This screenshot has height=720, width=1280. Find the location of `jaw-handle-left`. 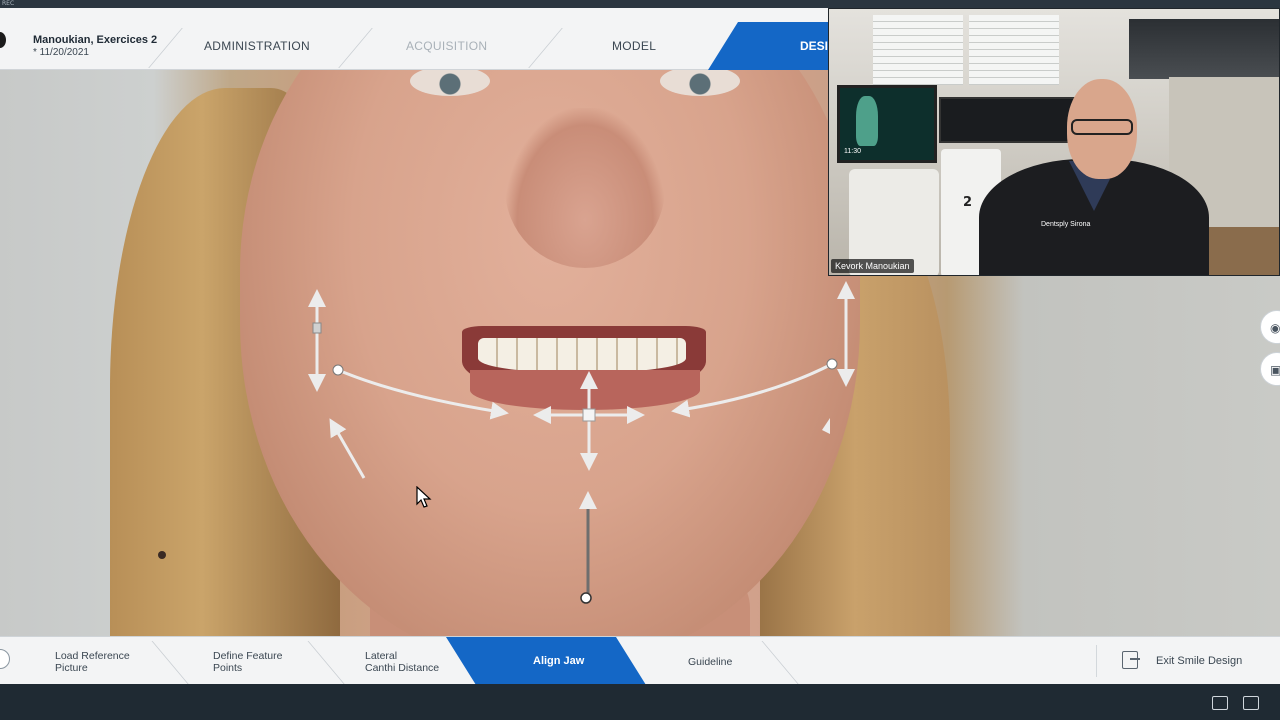

jaw-handle-left is located at coordinates (338, 370).